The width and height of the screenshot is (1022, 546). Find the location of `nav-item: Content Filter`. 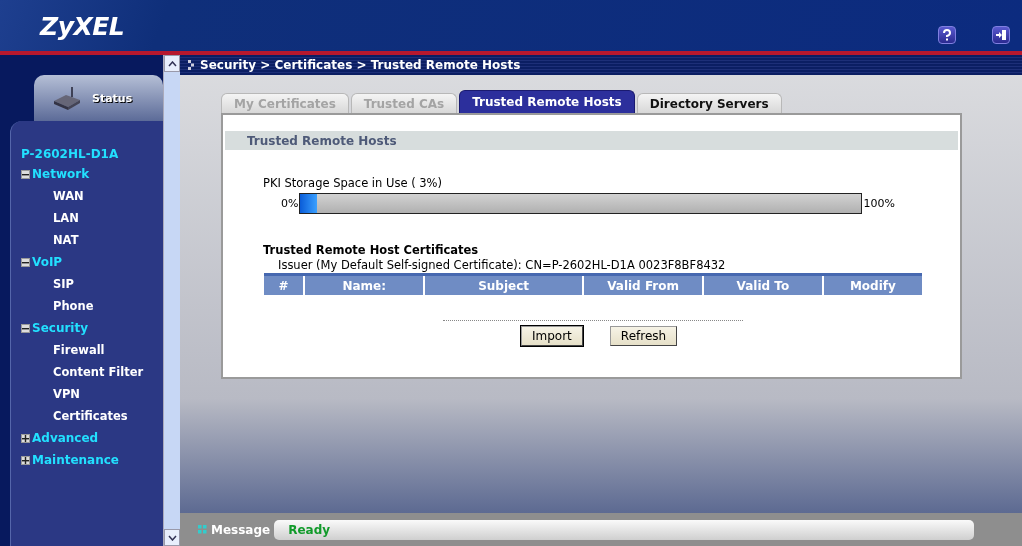

nav-item: Content Filter is located at coordinates (98, 372).